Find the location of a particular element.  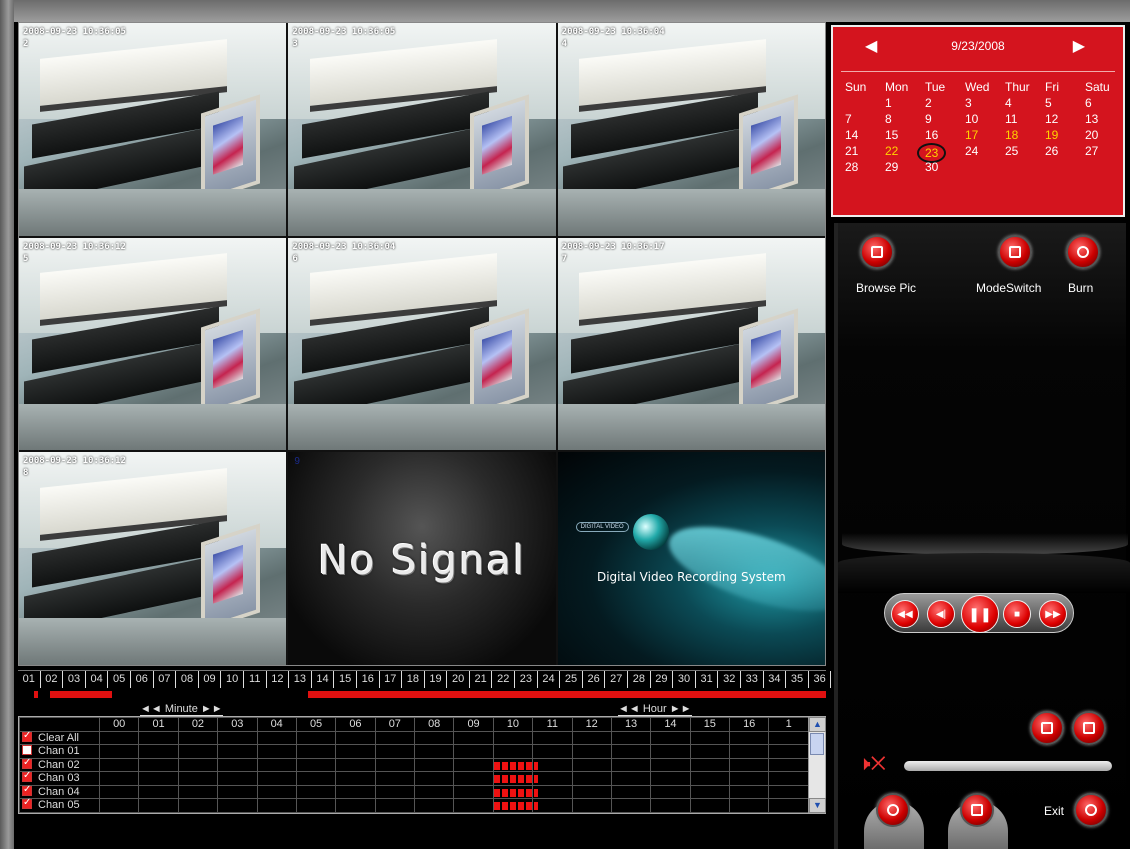

camera-view: 2008-09-23 10:36:17 7 is located at coordinates (691, 344).